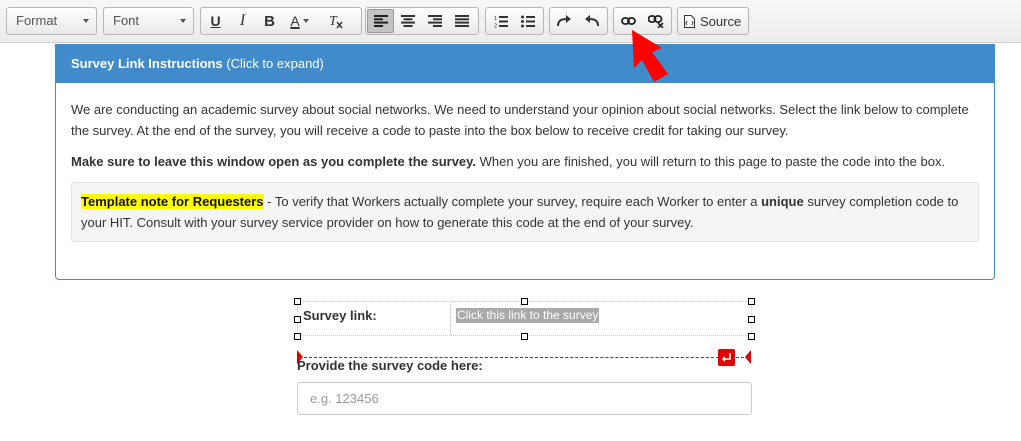 This screenshot has width=1021, height=441. I want to click on format-dropdown: Format, so click(51, 21).